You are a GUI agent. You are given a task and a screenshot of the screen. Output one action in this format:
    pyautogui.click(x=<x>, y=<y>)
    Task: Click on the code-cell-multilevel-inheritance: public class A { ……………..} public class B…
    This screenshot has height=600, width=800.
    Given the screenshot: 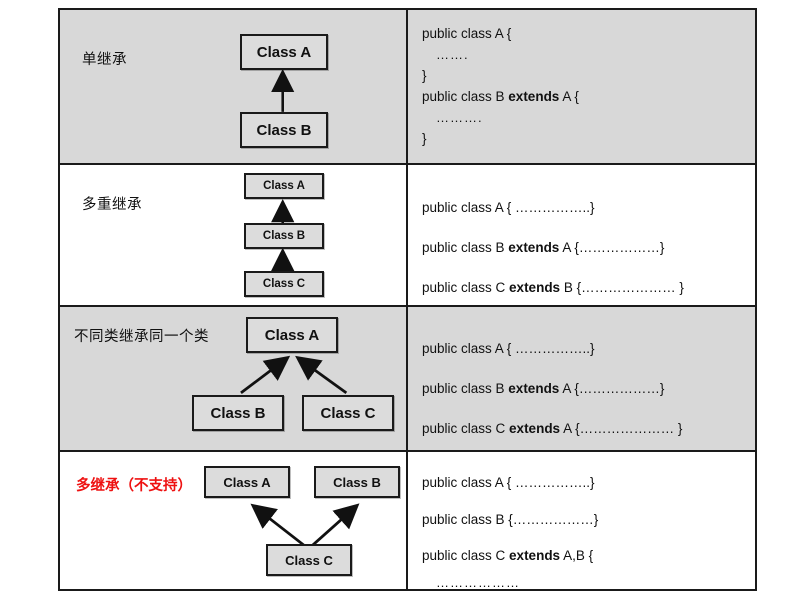 What is the action you would take?
    pyautogui.click(x=581, y=235)
    